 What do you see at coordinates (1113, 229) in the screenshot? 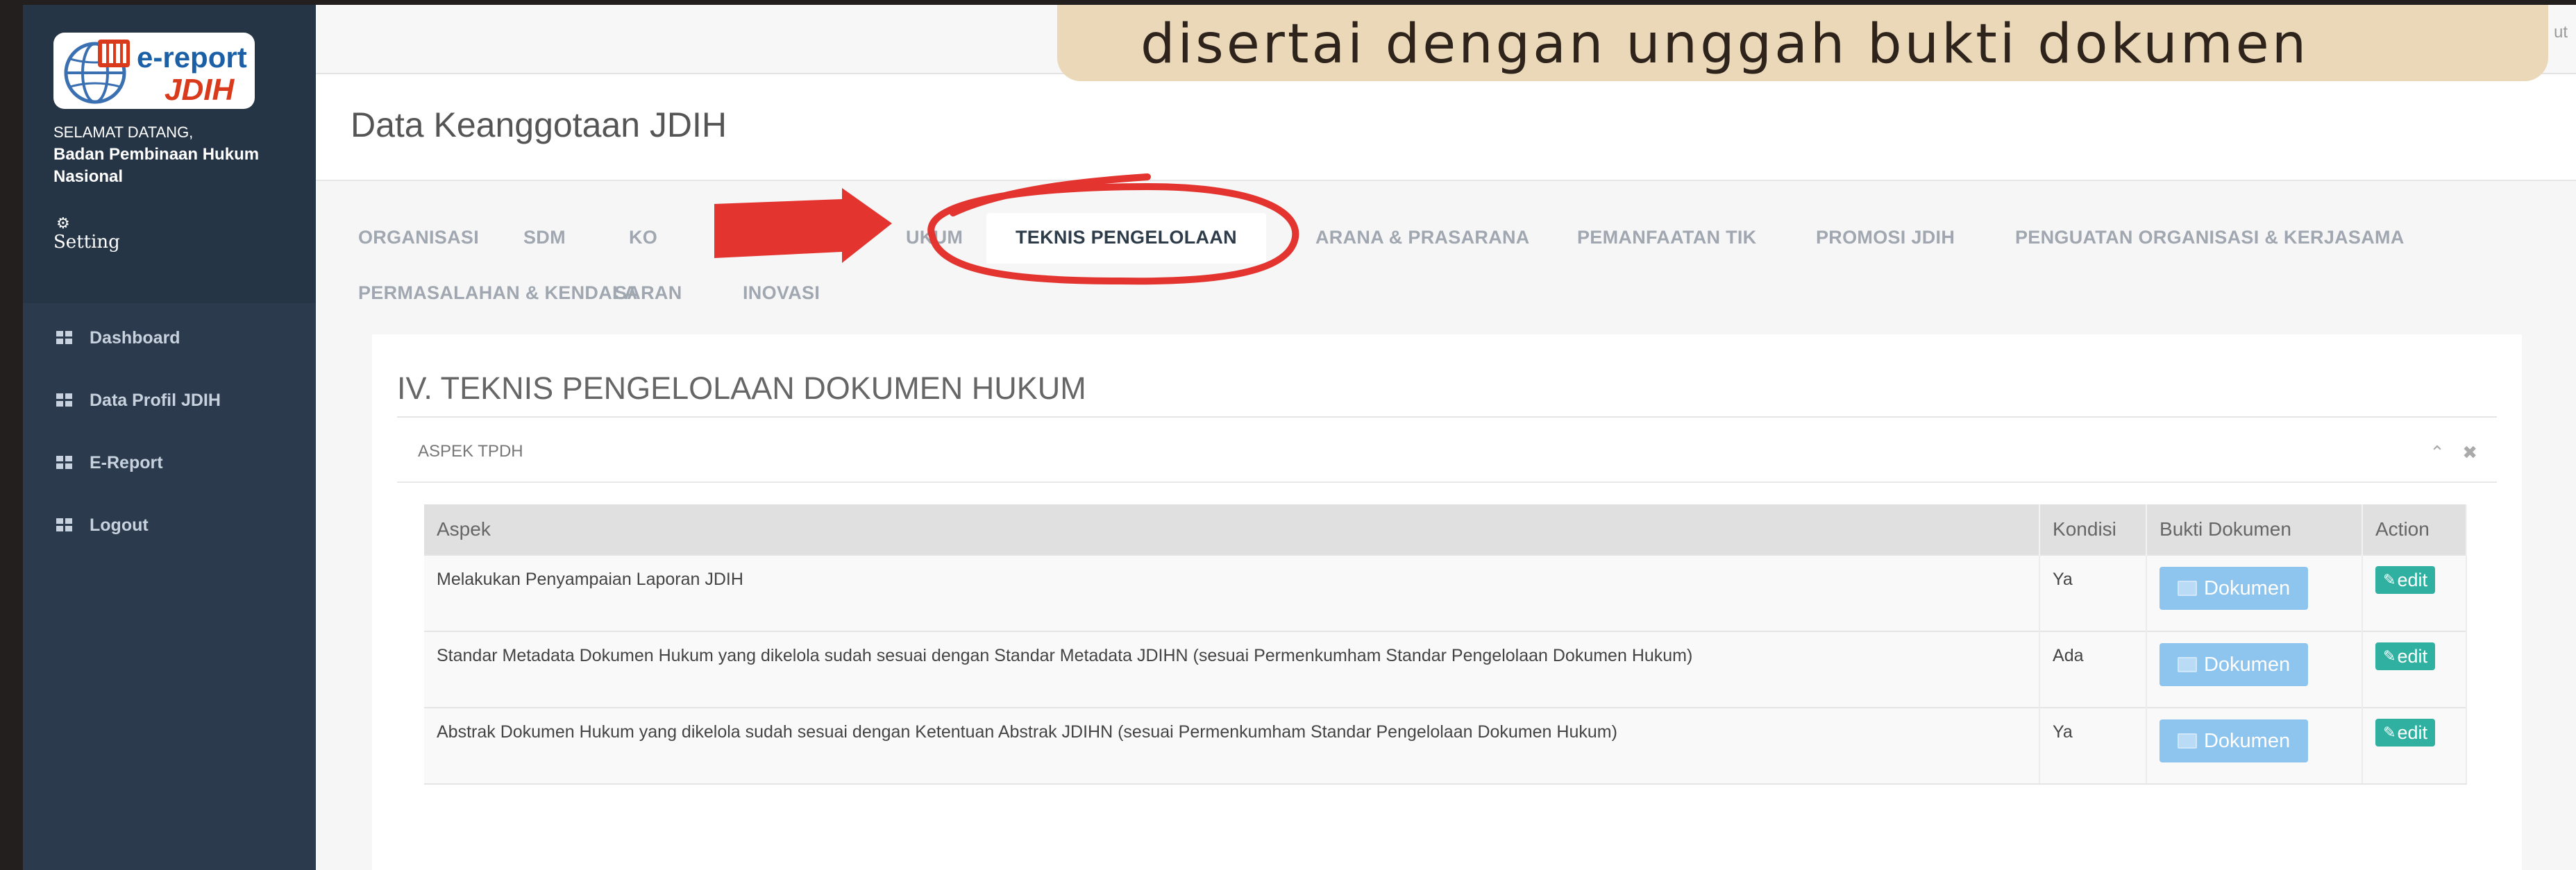
I see `red-circle-annotation` at bounding box center [1113, 229].